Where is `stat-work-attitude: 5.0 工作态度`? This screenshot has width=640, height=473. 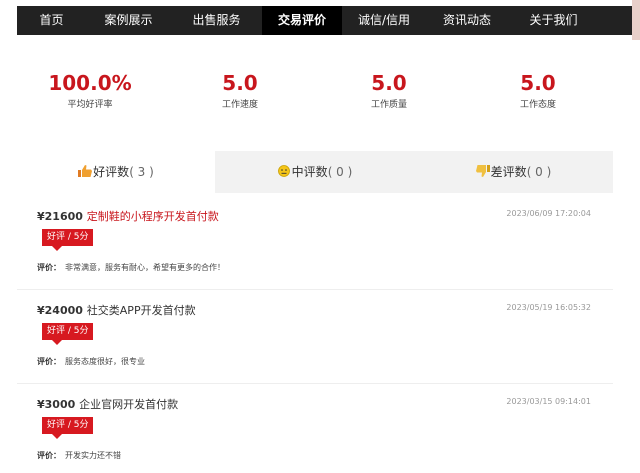 stat-work-attitude: 5.0 工作态度 is located at coordinates (538, 91).